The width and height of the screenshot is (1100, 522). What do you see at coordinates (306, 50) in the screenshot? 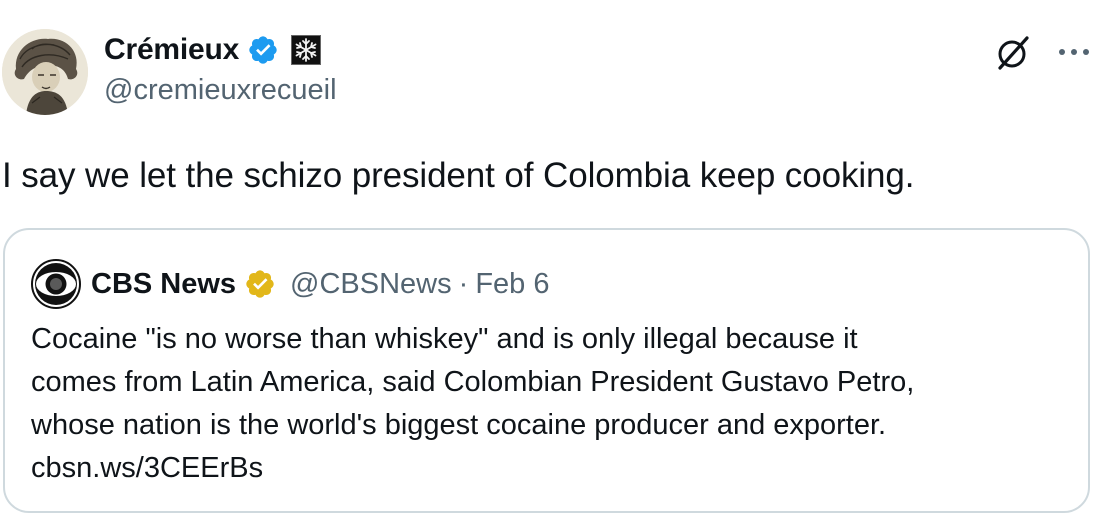
I see `snowflake-badge-icon` at bounding box center [306, 50].